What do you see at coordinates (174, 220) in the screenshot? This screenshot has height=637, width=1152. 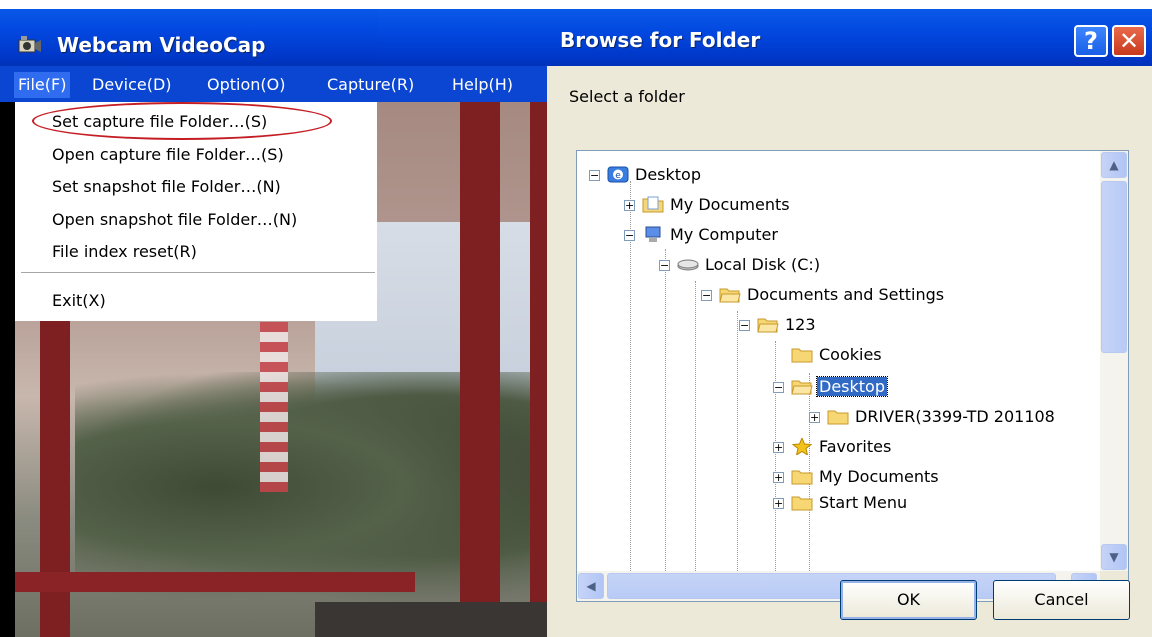 I see `menu-item-open-snapshot-folder: Open snapshot file Folder…(N)` at bounding box center [174, 220].